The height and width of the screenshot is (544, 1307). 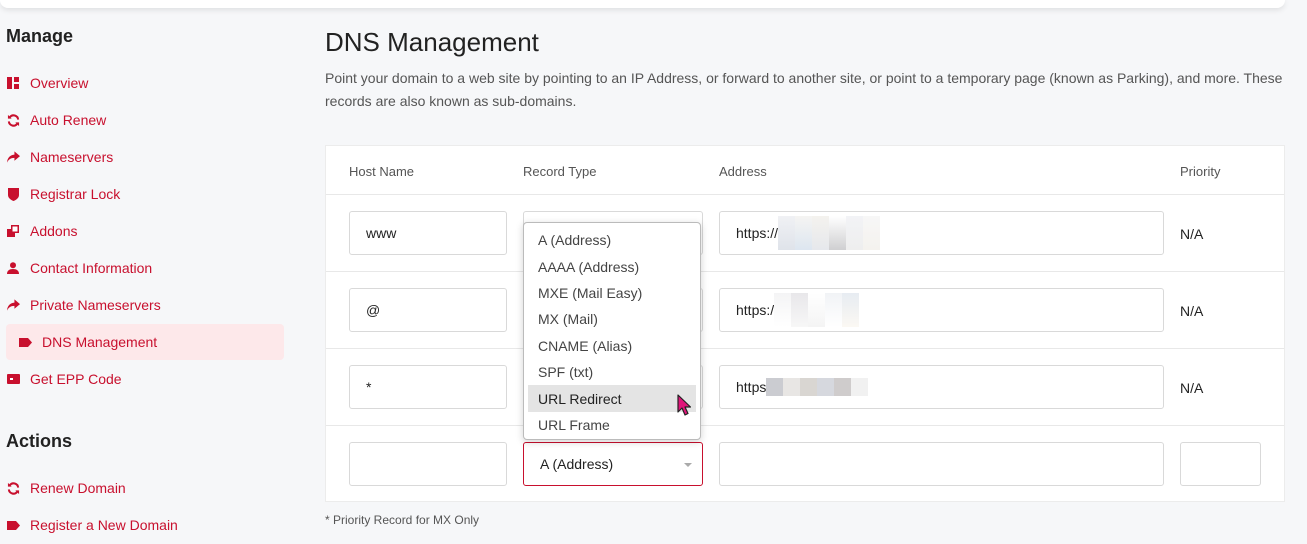 What do you see at coordinates (1220, 464) in the screenshot?
I see `new-priority-input` at bounding box center [1220, 464].